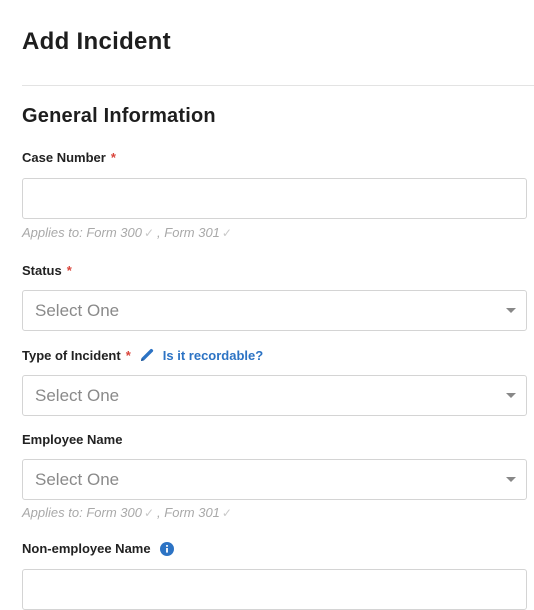  I want to click on employee-name-applies-note: Applies to: Form 300 ✓, Form 301 ✓, so click(128, 512).